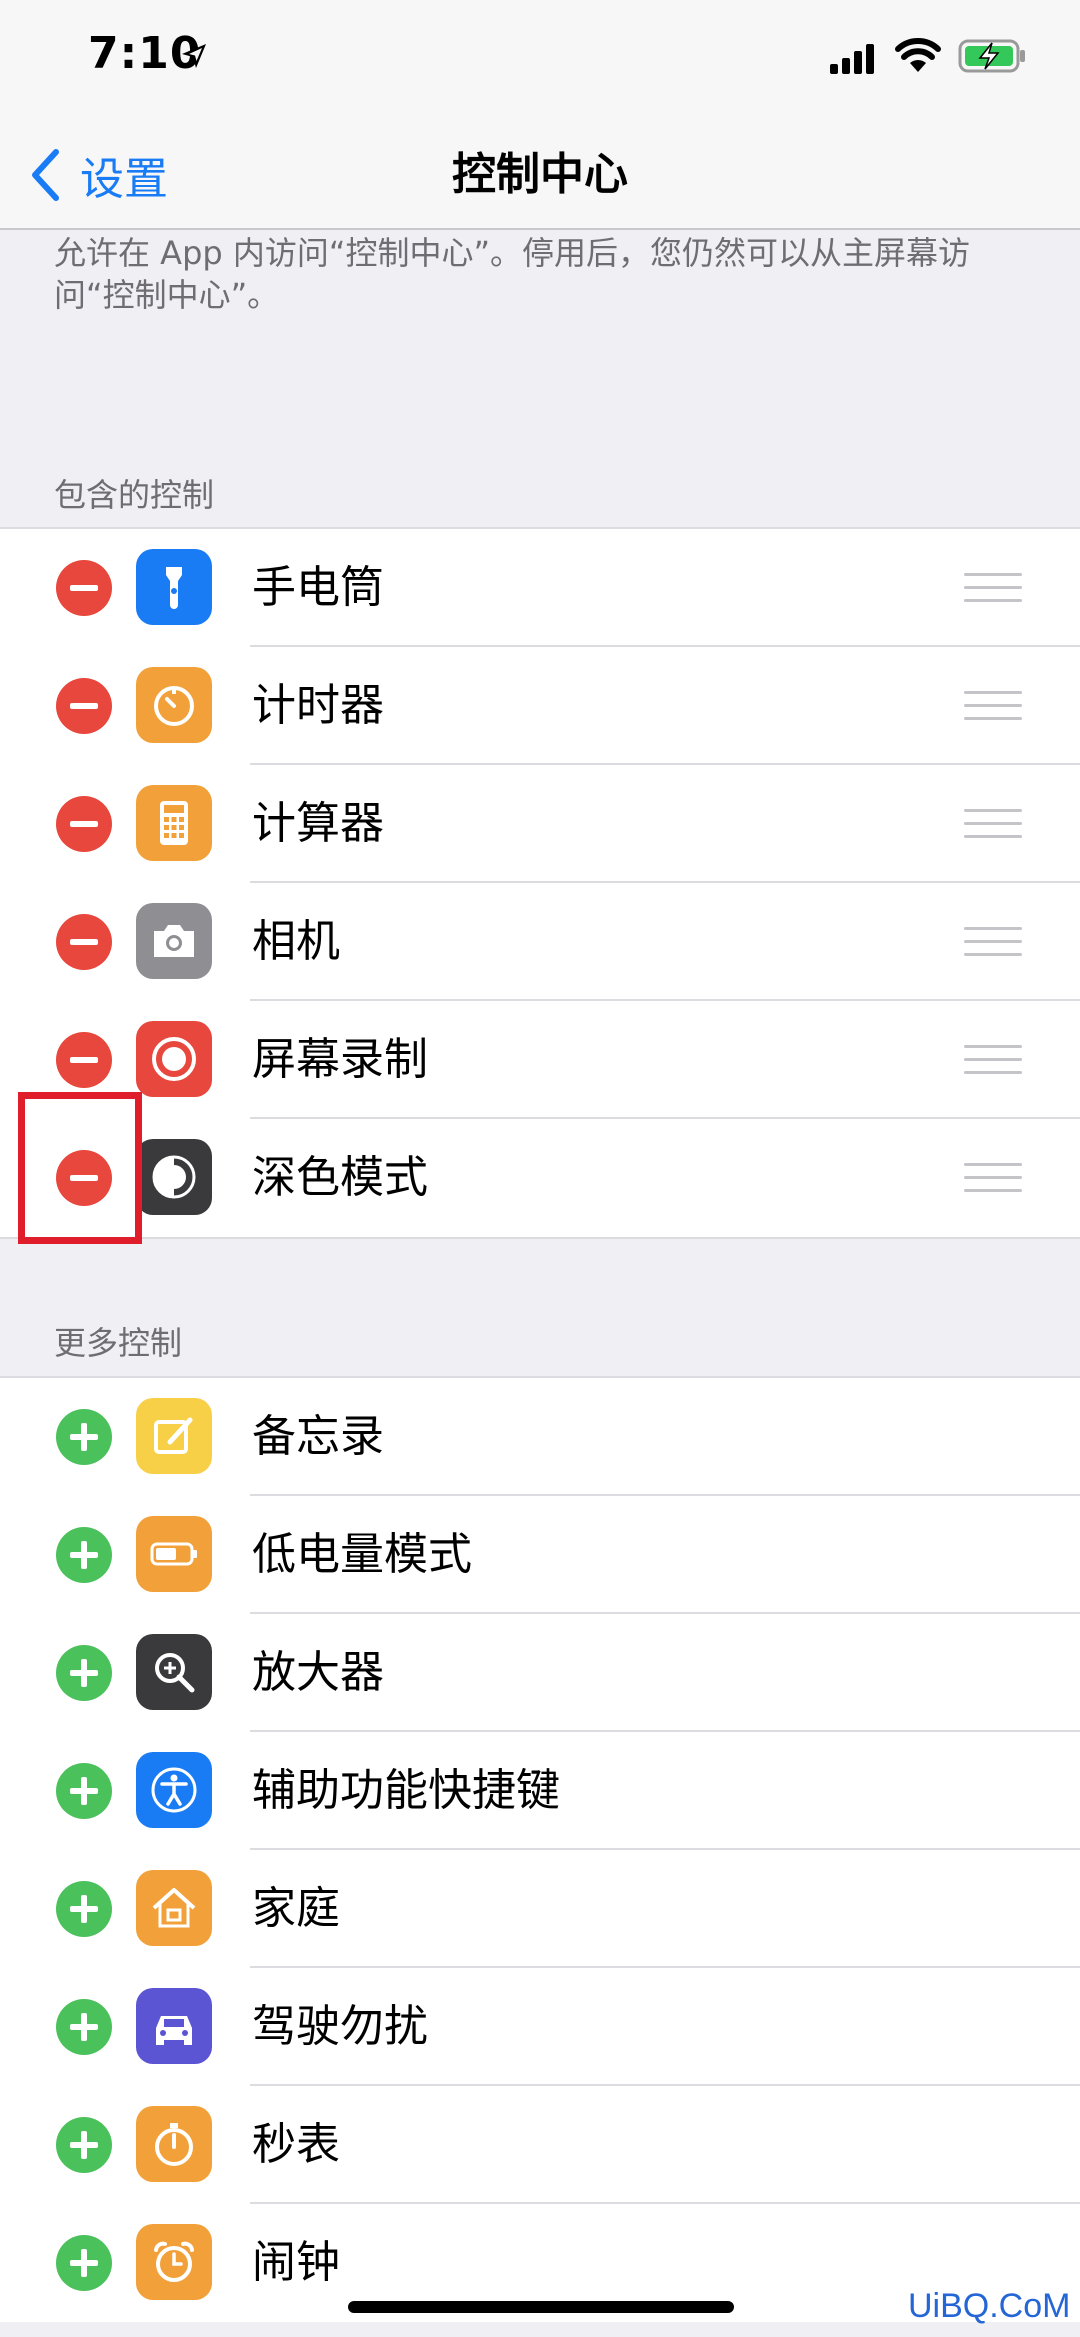 The width and height of the screenshot is (1080, 2337). Describe the element at coordinates (540, 2027) in the screenshot. I see `list-item: 驾驶勿扰` at that location.